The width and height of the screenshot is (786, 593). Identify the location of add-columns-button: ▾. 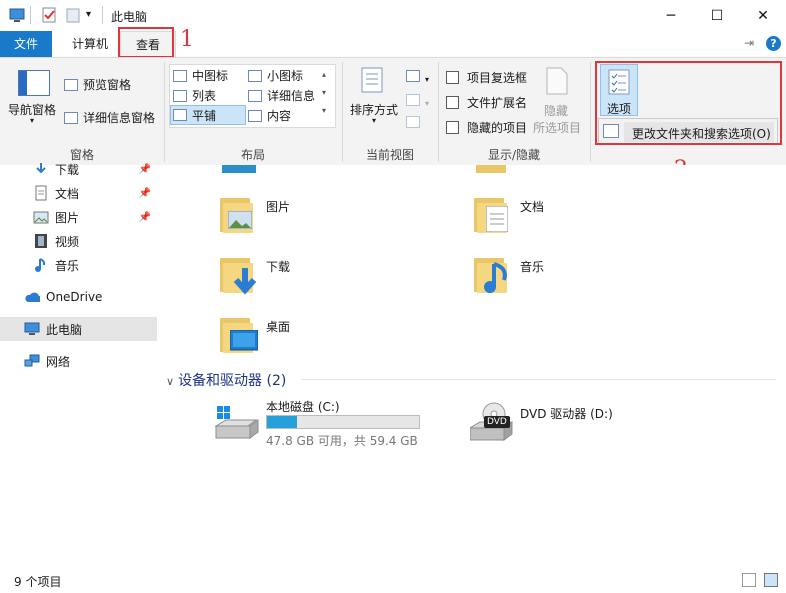
(417, 101).